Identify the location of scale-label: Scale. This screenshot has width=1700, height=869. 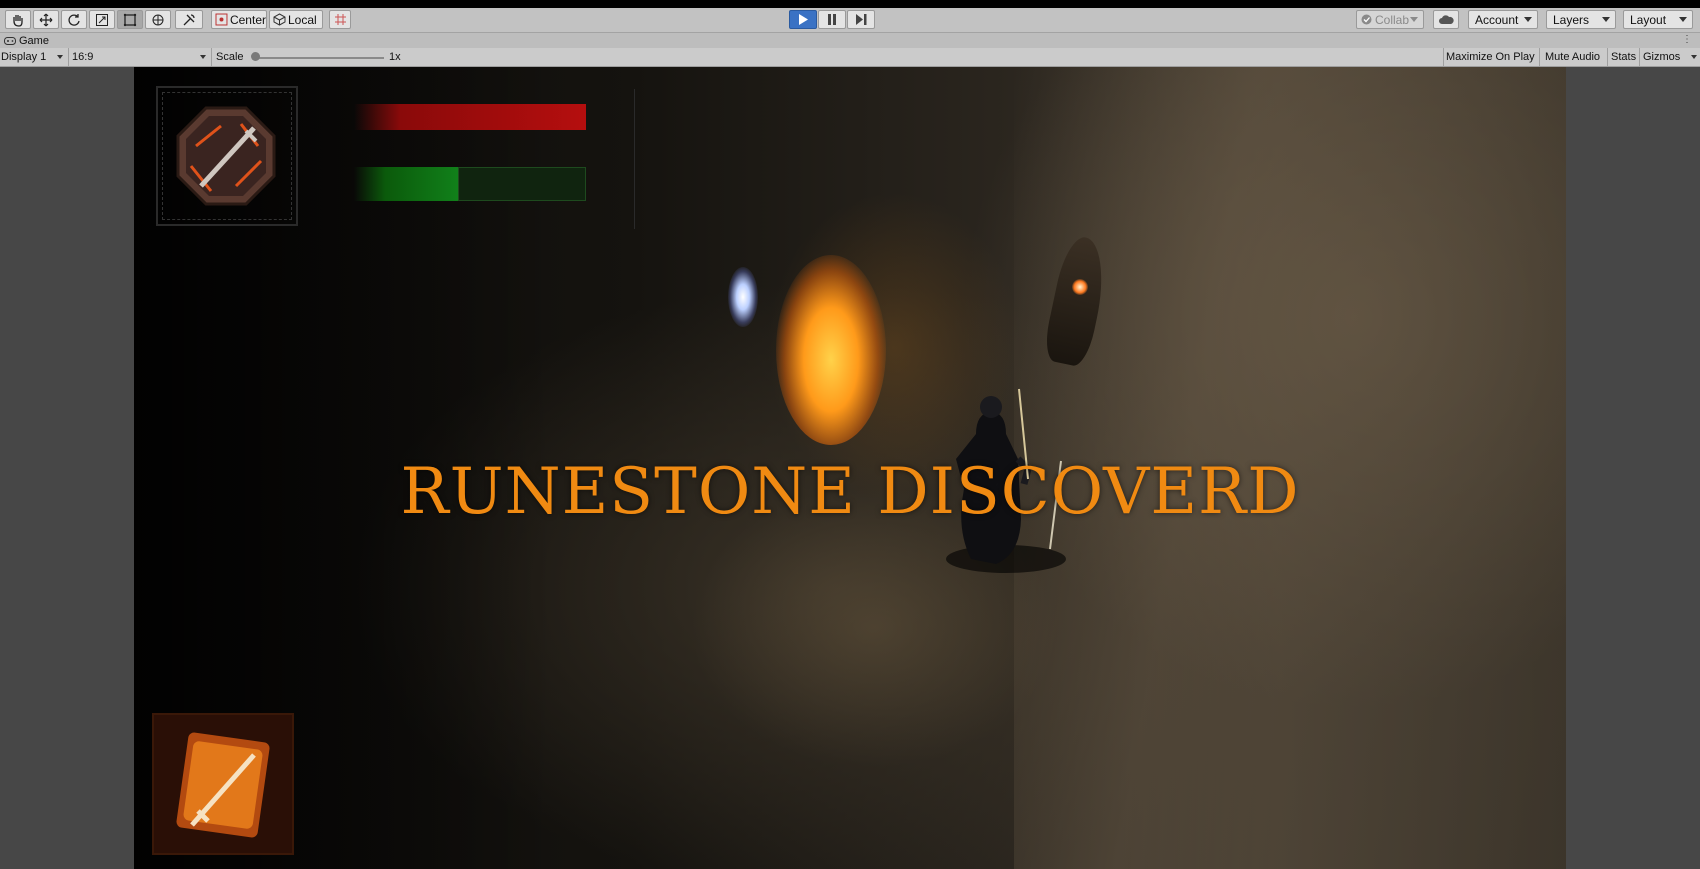
(230, 57).